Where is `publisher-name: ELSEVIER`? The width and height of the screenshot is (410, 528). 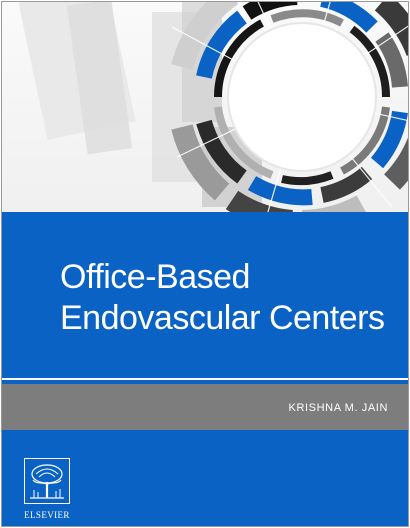 publisher-name: ELSEVIER is located at coordinates (47, 515).